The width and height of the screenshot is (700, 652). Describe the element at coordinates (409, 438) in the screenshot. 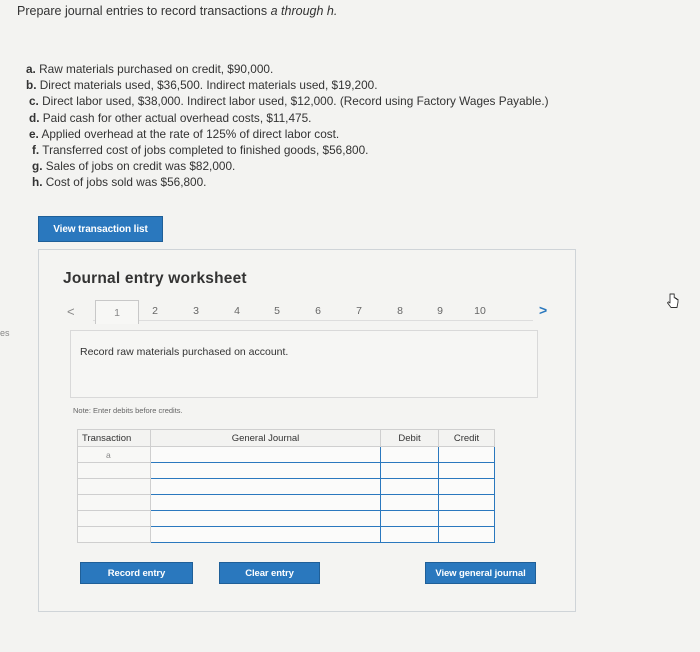

I see `header-debit: Debit` at that location.